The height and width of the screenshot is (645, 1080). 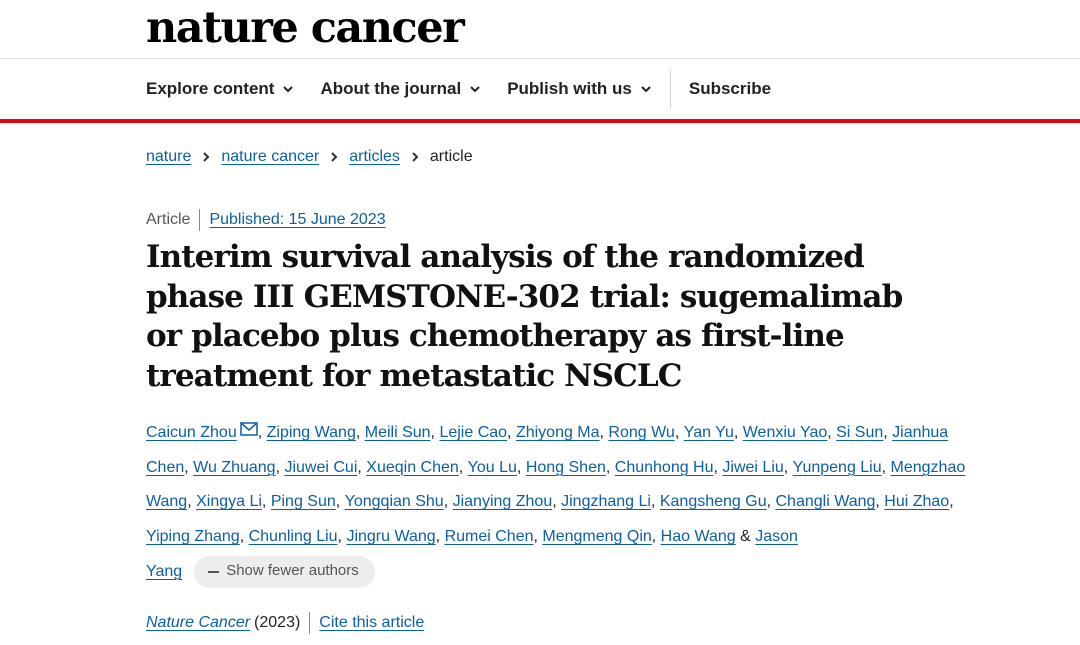 What do you see at coordinates (394, 501) in the screenshot?
I see `author-link: Yongqian Shu` at bounding box center [394, 501].